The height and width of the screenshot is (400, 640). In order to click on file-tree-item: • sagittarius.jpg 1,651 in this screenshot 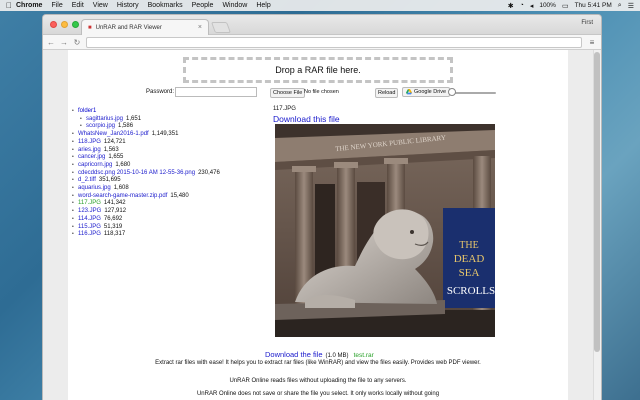, I will do `click(146, 120)`.